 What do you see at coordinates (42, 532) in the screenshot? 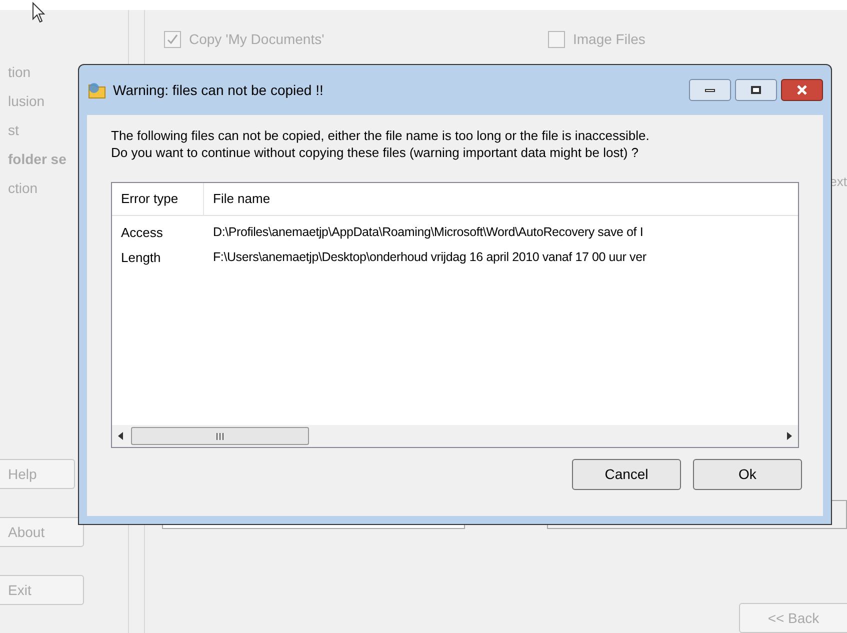
I see `sidebar-button: About` at bounding box center [42, 532].